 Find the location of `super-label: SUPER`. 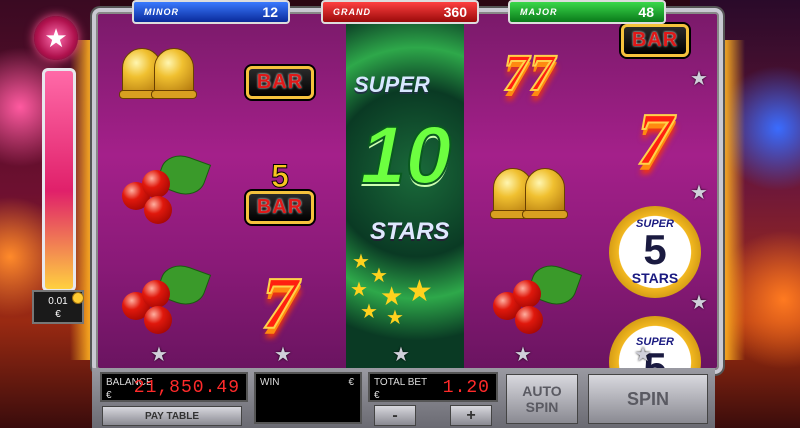

super-label: SUPER is located at coordinates (392, 84).